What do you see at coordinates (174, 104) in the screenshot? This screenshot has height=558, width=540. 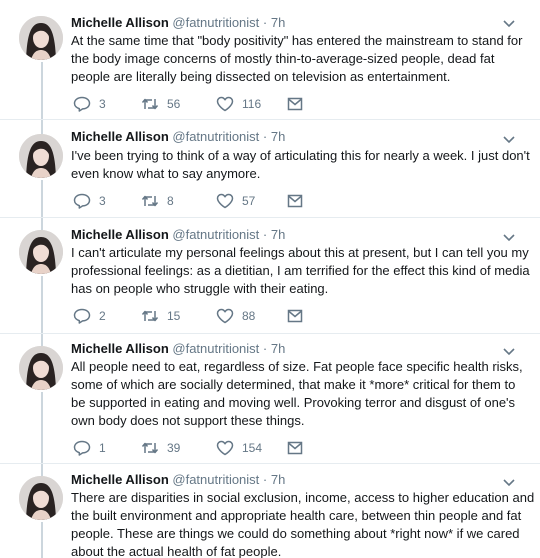 I see `retweet-count: 56` at bounding box center [174, 104].